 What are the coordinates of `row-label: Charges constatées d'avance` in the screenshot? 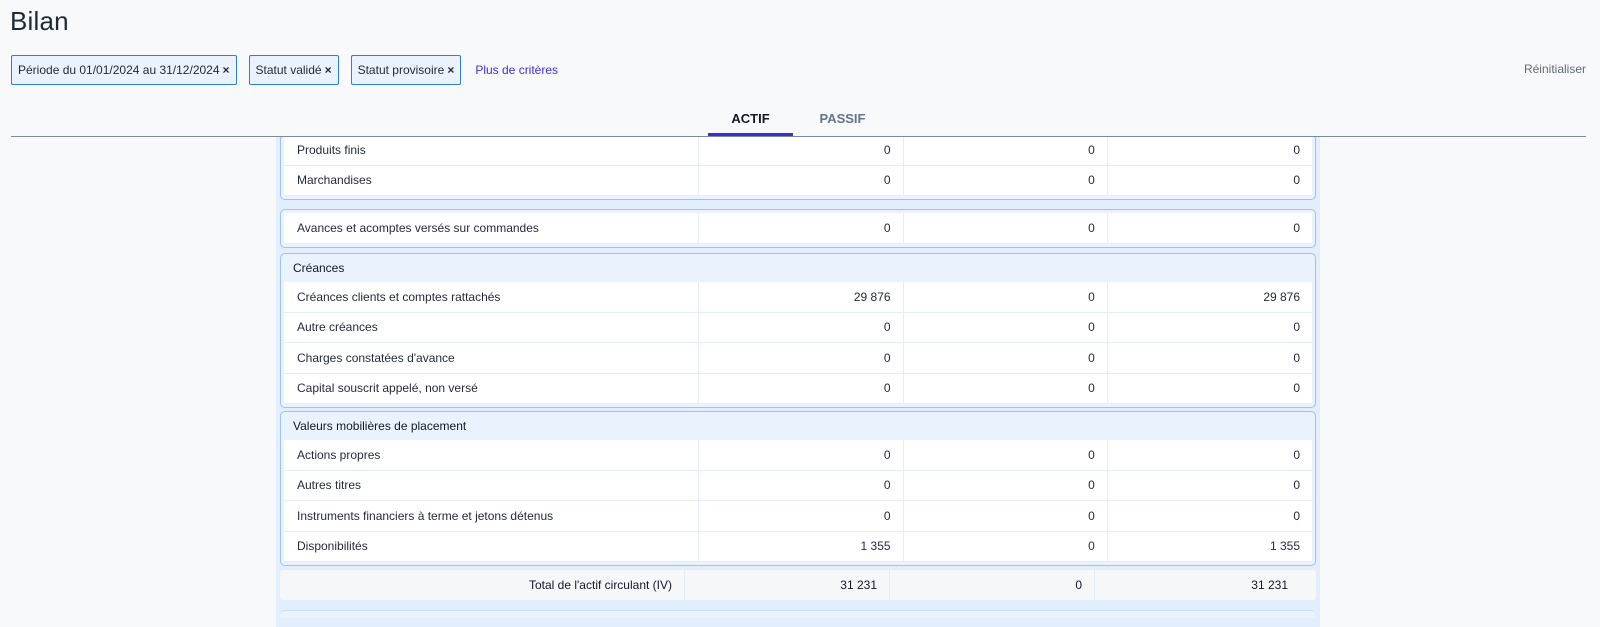 It's located at (492, 358).